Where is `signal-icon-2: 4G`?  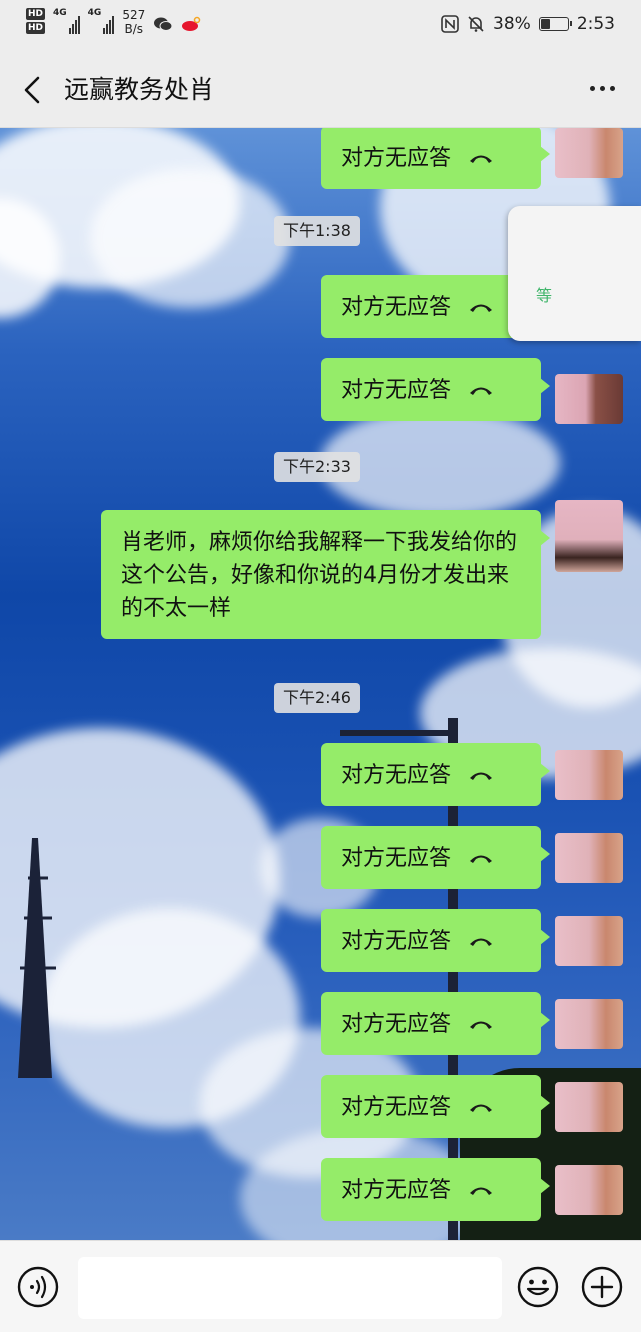
signal-icon-2: 4G is located at coordinates (101, 21).